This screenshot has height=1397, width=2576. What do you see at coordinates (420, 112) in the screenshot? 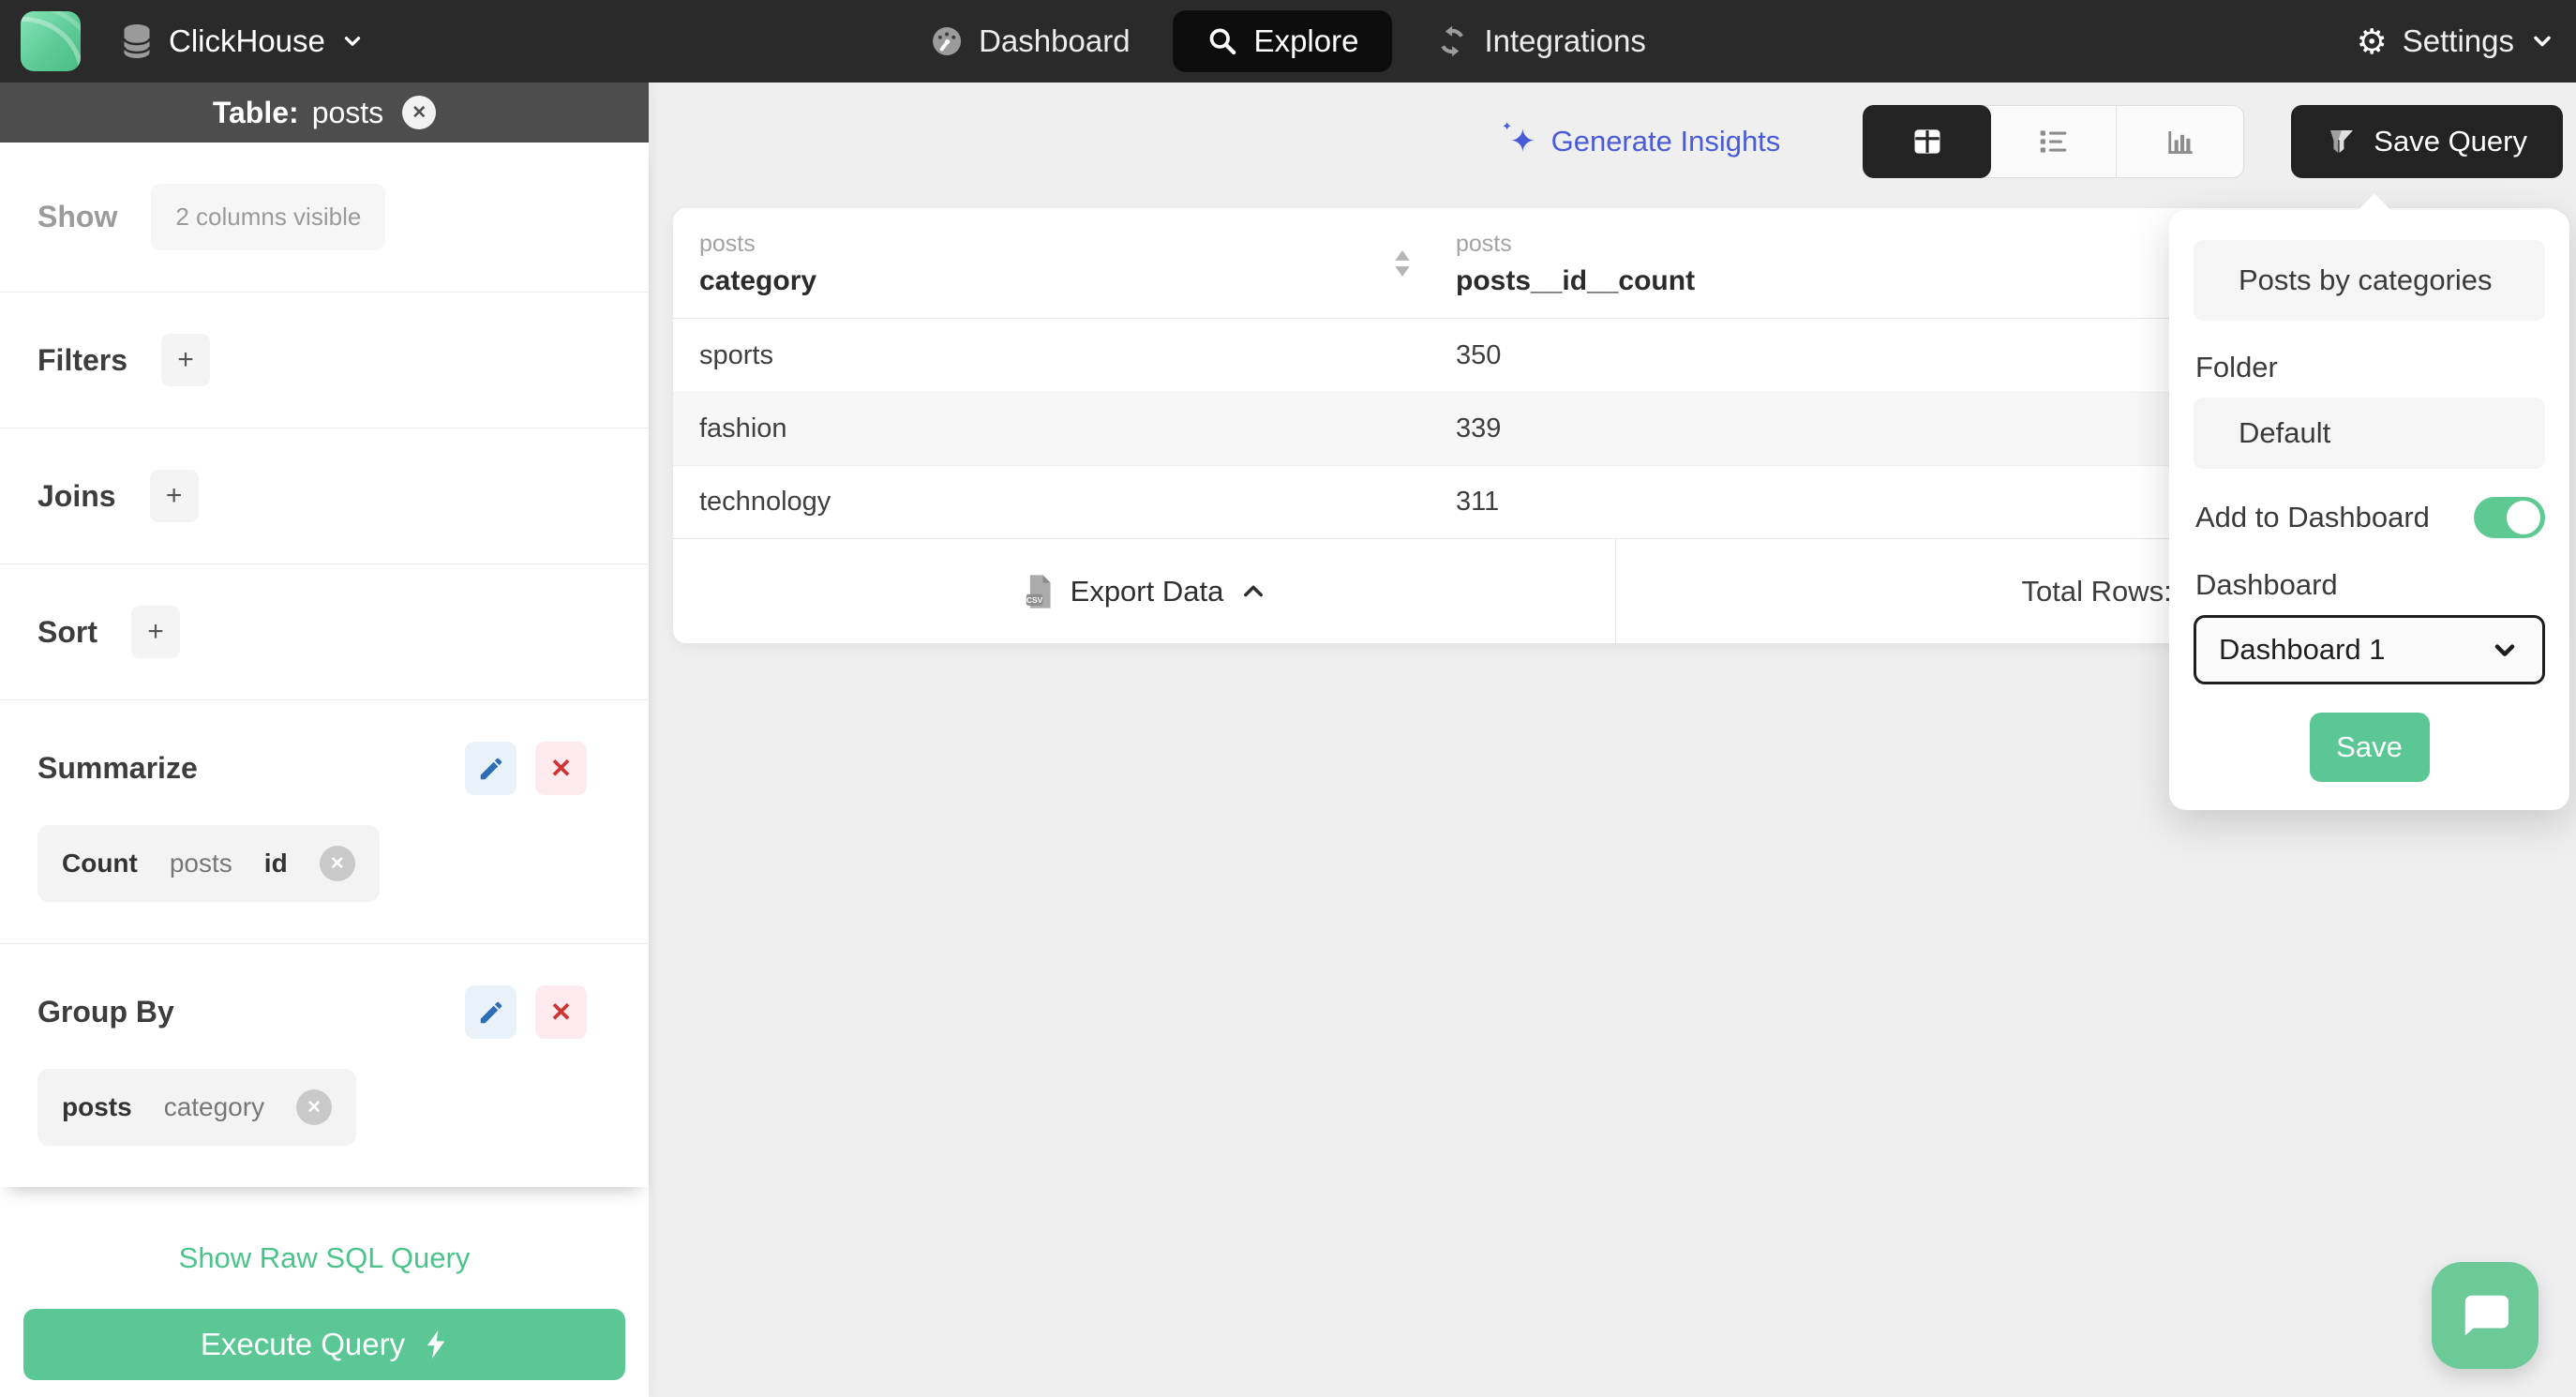
I see `deselect-table-button: ✕` at bounding box center [420, 112].